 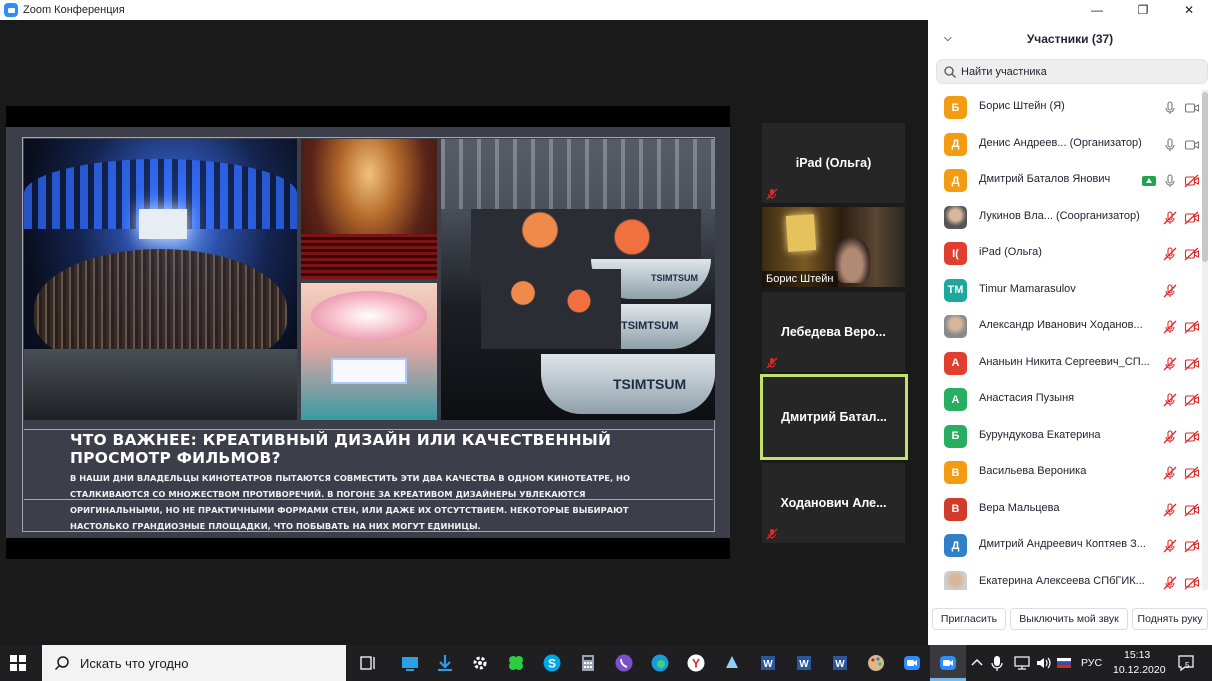 I want to click on invite-button: Пригласить, so click(x=969, y=619).